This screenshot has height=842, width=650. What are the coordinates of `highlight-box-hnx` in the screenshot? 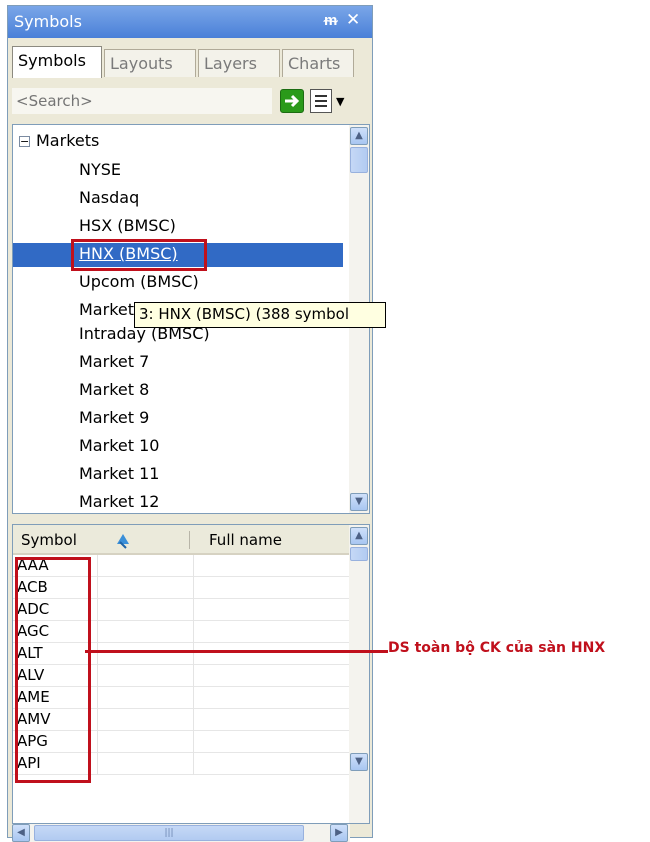 It's located at (139, 255).